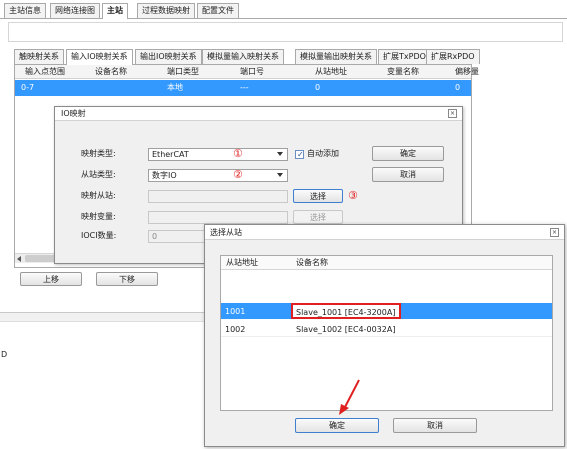 The image size is (567, 449). Describe the element at coordinates (127, 279) in the screenshot. I see `move-down-button: 下移` at that location.